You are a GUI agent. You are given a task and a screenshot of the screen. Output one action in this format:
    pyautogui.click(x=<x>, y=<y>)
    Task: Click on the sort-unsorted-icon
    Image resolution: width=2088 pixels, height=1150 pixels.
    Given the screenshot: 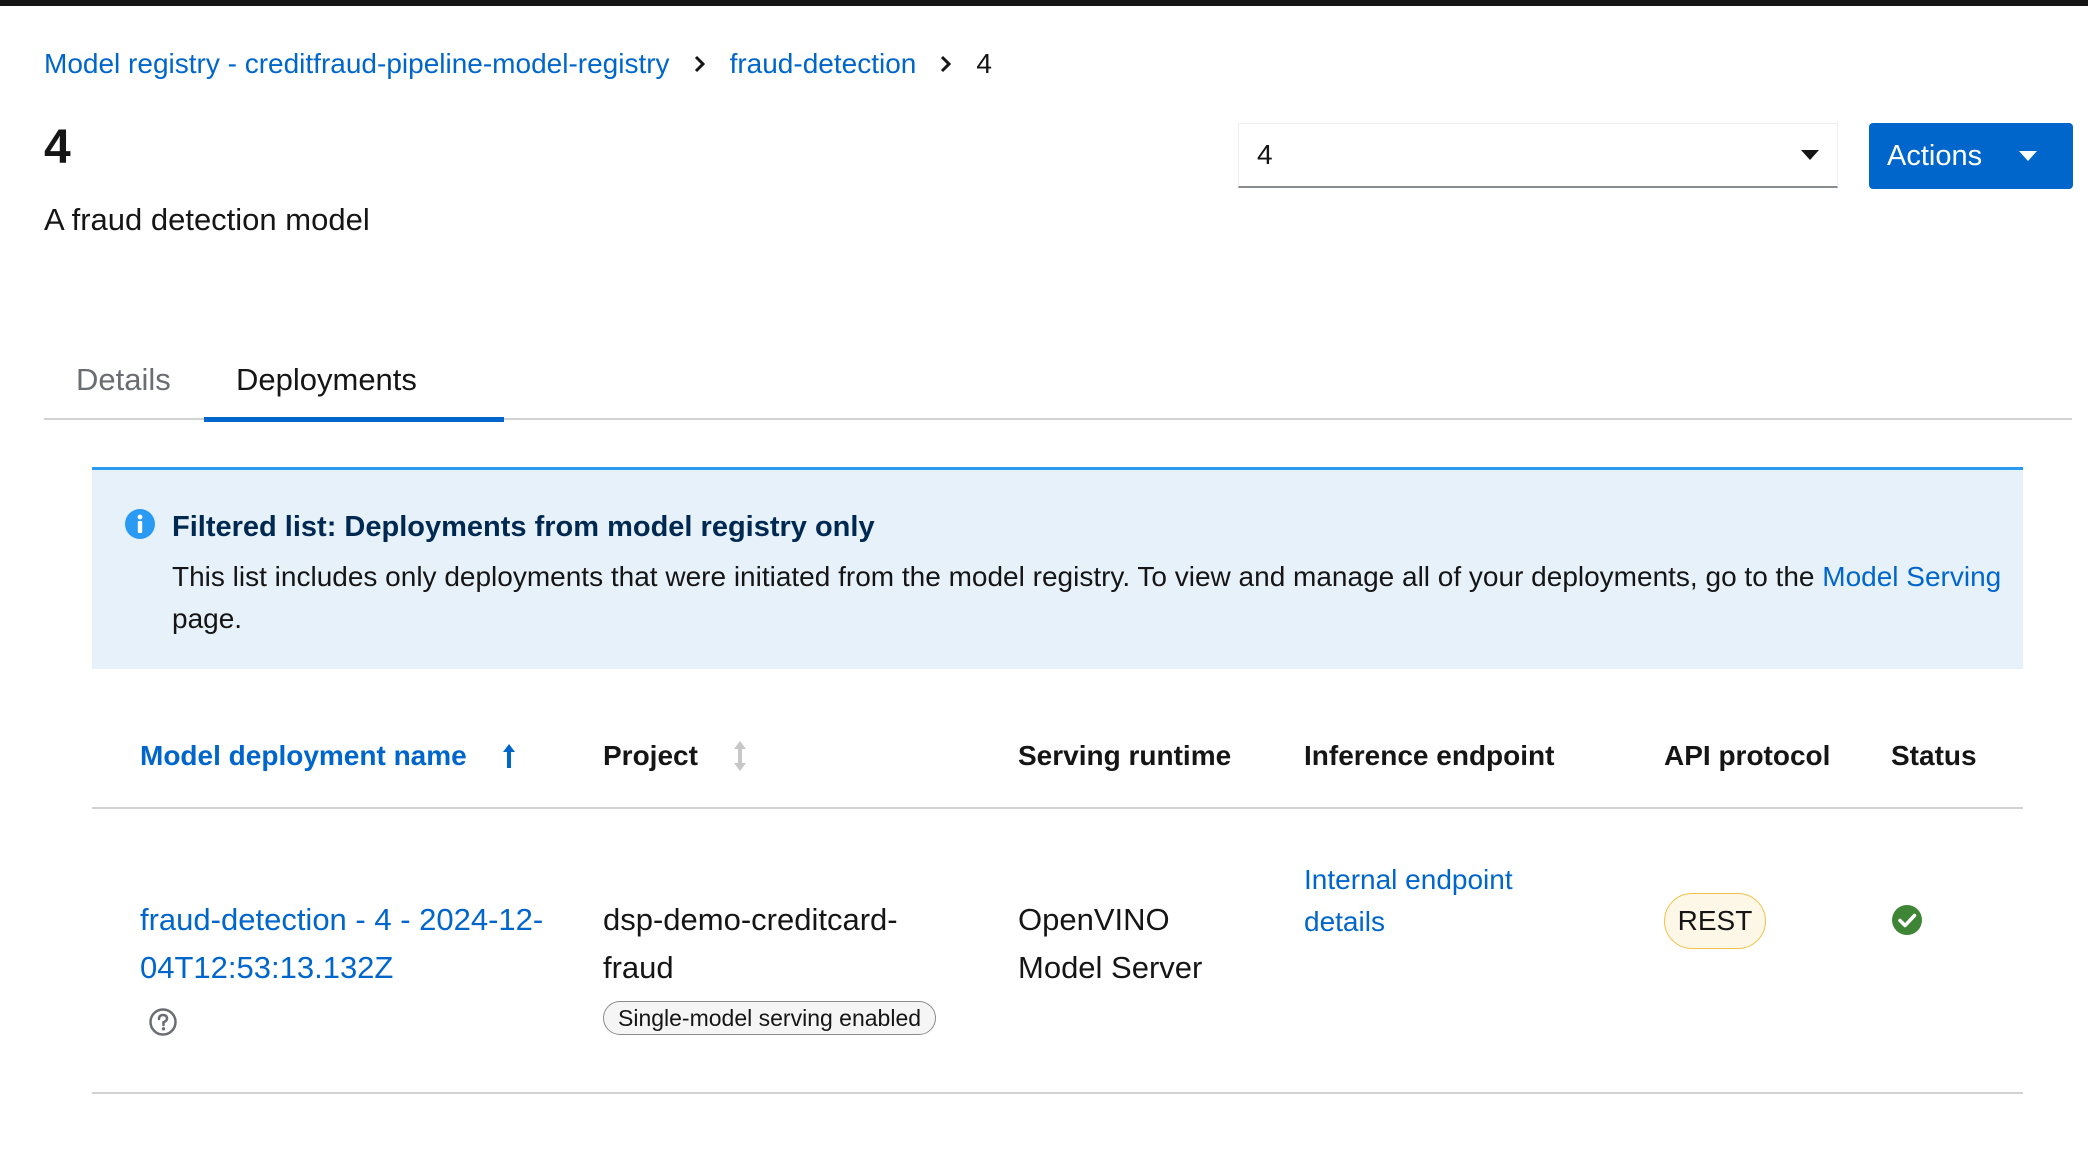 What is the action you would take?
    pyautogui.click(x=740, y=756)
    